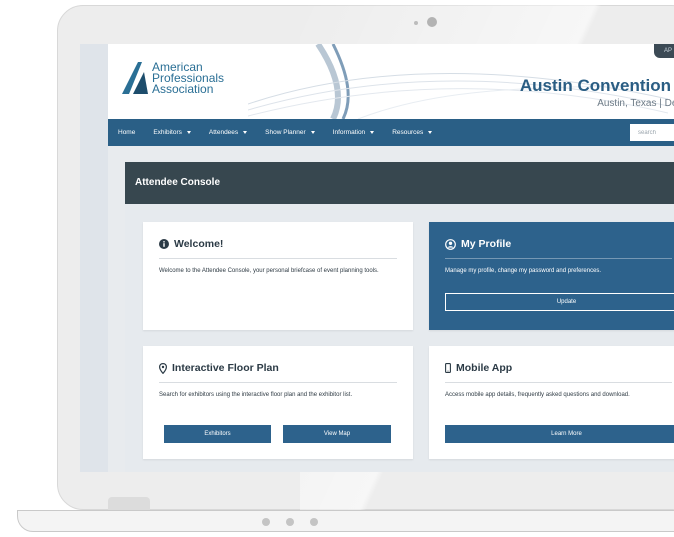 The width and height of the screenshot is (674, 537). What do you see at coordinates (285, 132) in the screenshot?
I see `nav-show-planner-label: Show Planner` at bounding box center [285, 132].